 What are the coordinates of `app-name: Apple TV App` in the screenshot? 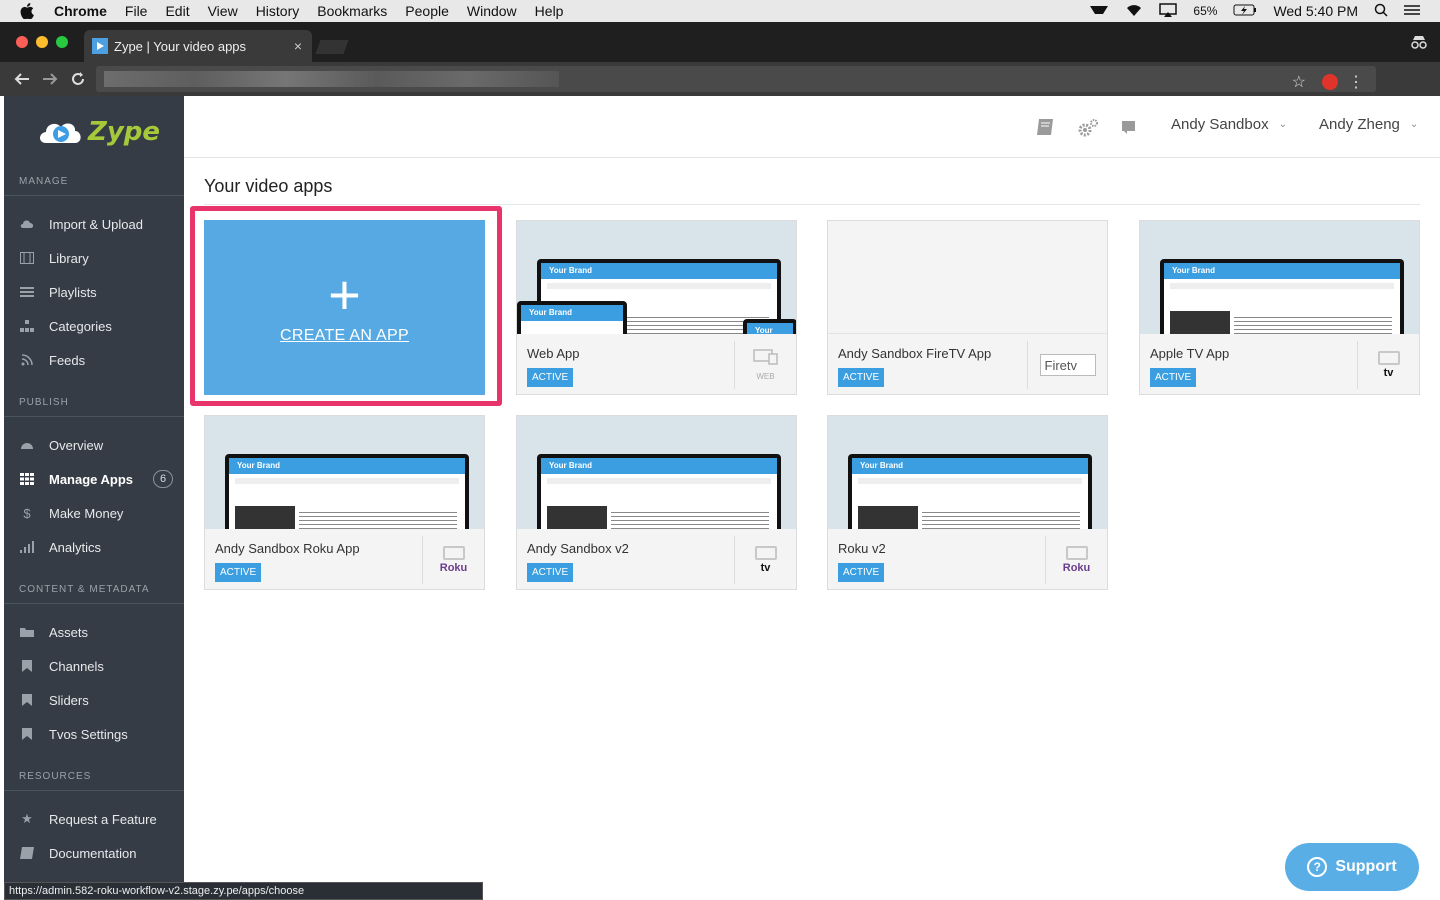 It's located at (1189, 353).